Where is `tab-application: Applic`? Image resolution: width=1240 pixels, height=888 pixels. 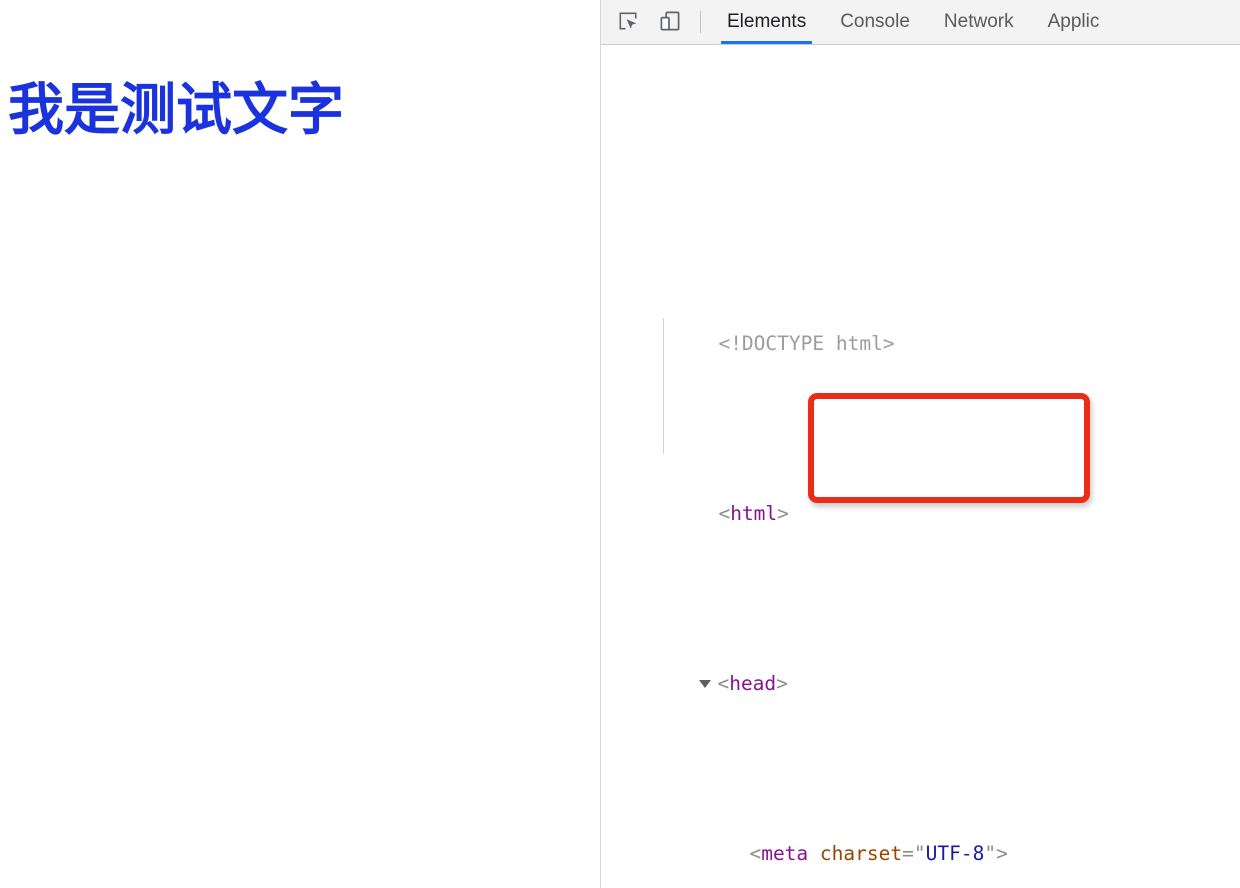
tab-application: Applic is located at coordinates (1074, 22).